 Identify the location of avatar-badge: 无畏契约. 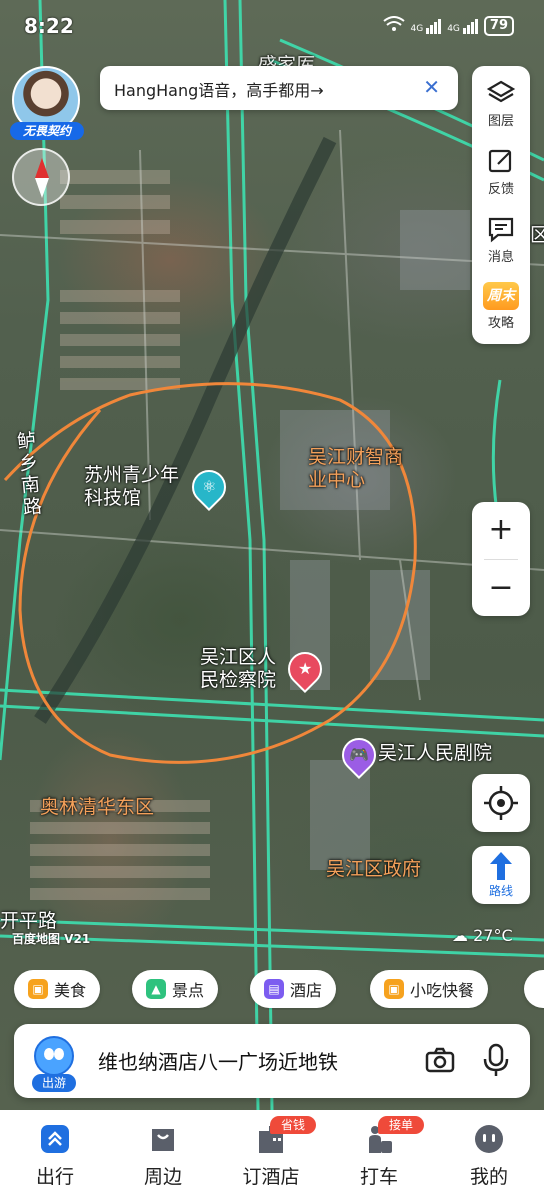
(47, 131).